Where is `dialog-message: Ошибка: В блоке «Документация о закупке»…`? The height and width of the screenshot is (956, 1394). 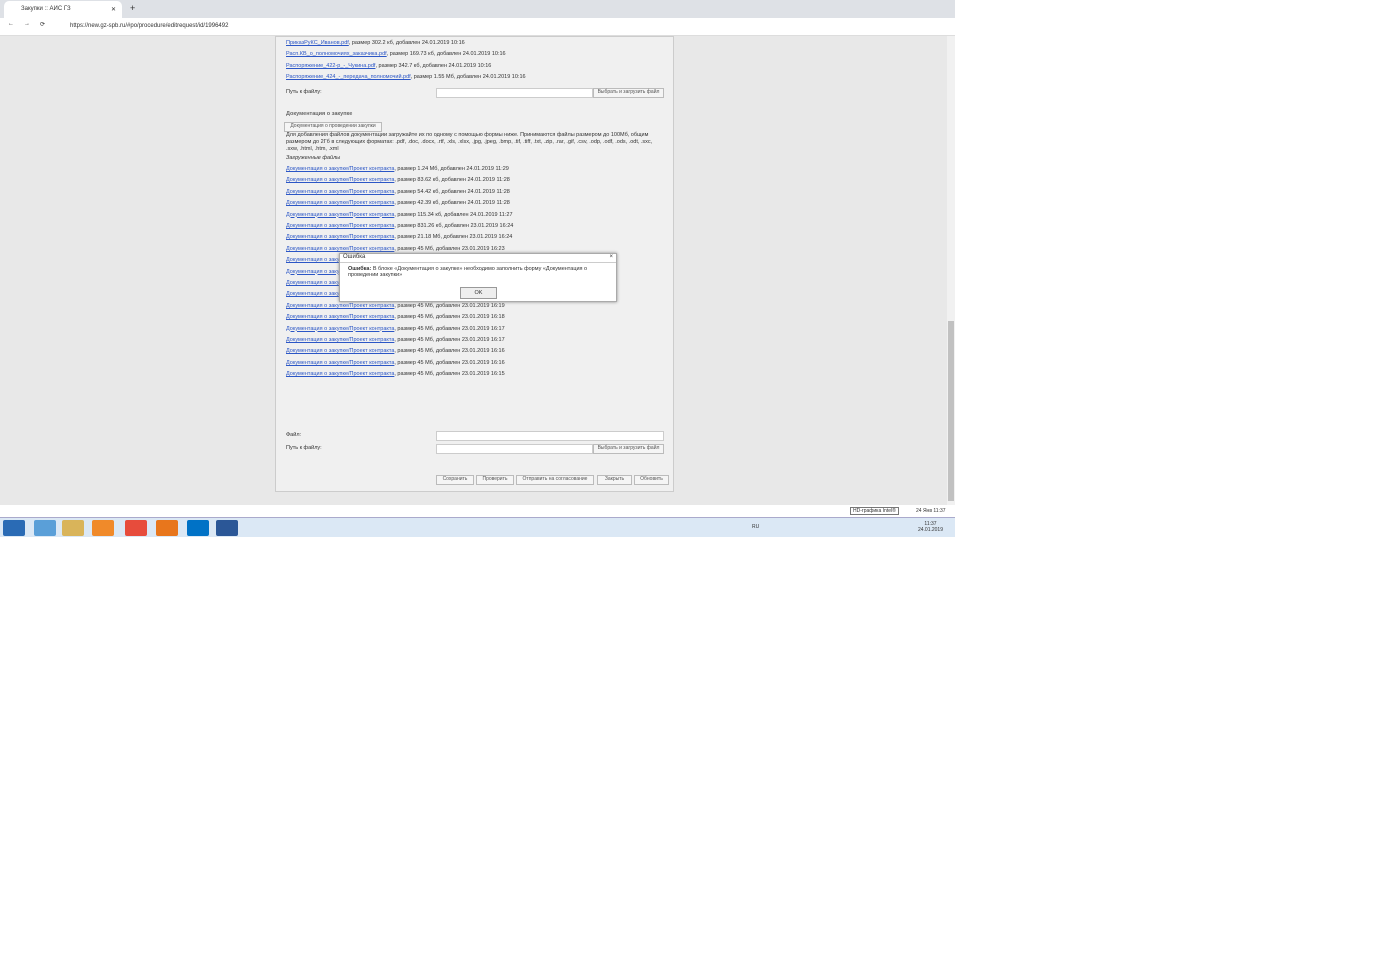
dialog-message: Ошибка: В блоке «Документация о закупке»… is located at coordinates (478, 272).